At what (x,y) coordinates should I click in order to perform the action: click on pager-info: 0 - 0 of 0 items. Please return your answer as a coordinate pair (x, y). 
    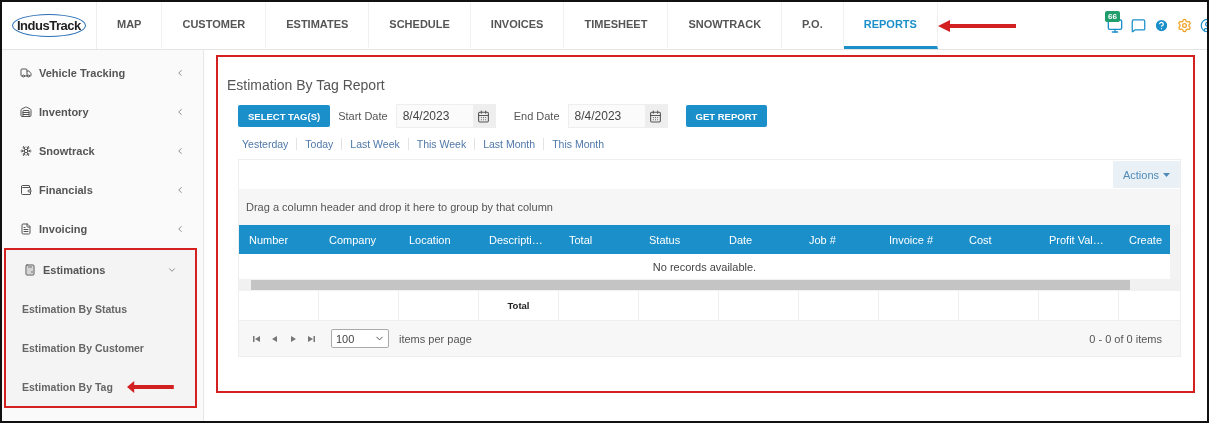
    Looking at the image, I should click on (1125, 338).